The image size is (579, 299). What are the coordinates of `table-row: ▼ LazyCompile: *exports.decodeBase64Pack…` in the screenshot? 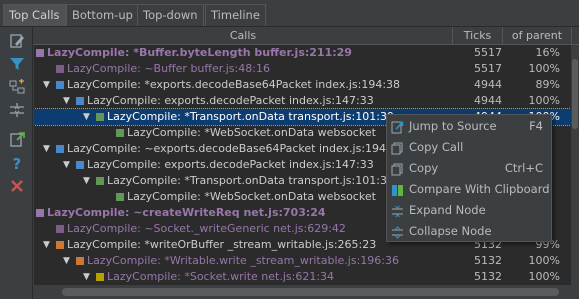 It's located at (302, 85).